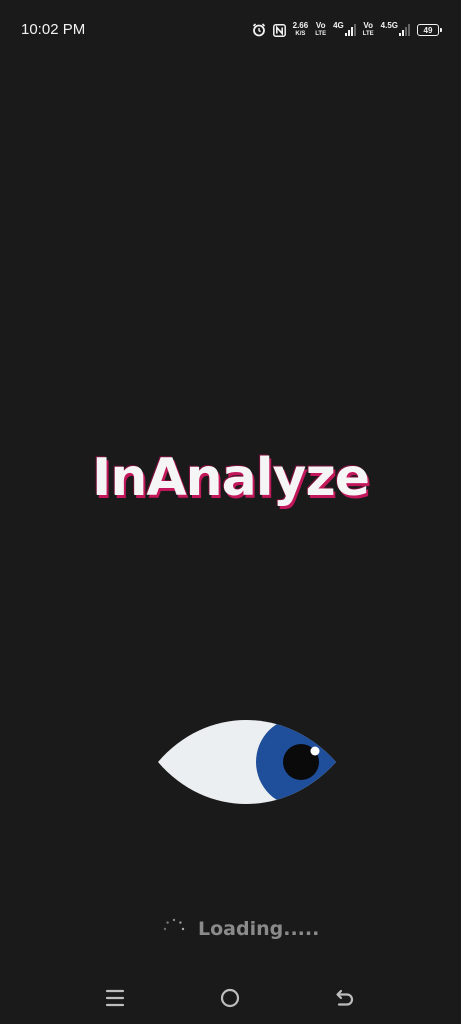 The image size is (461, 1024). I want to click on navigation-bar, so click(230, 998).